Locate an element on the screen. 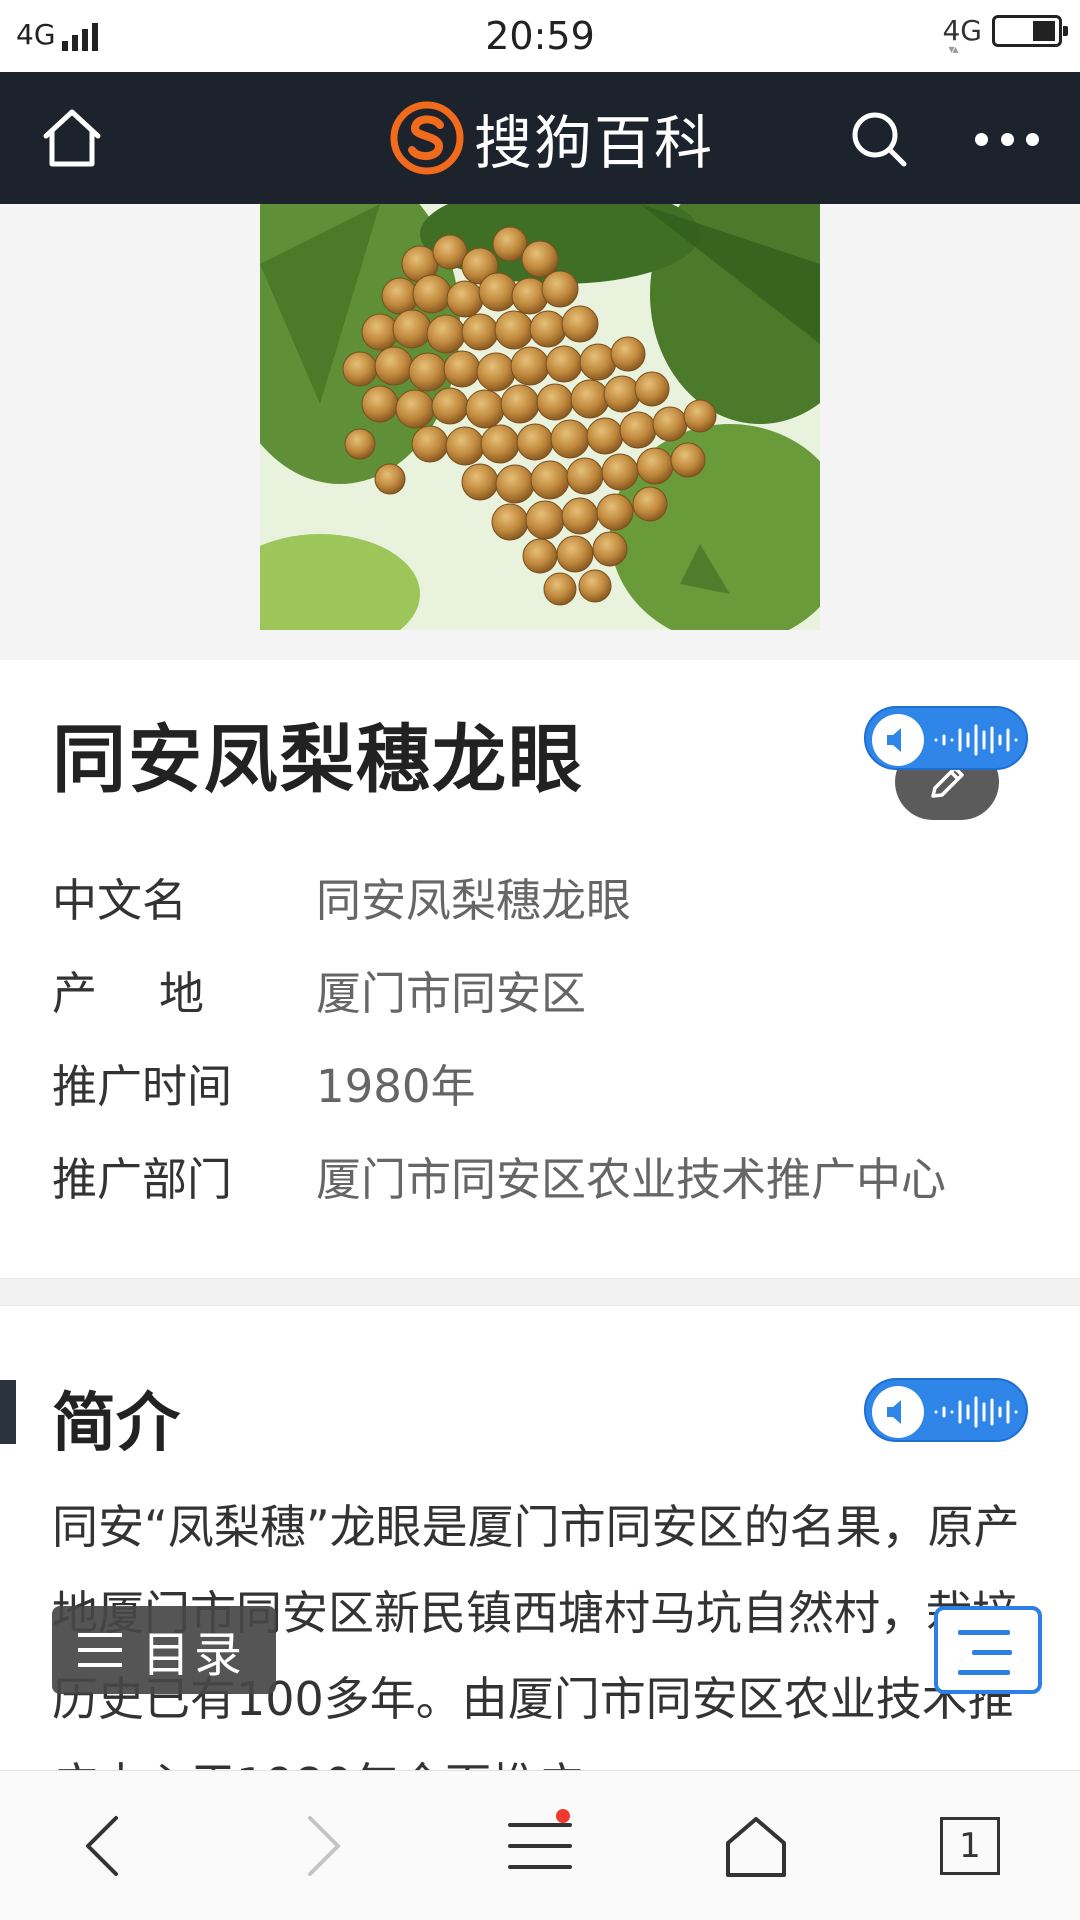  section-divider is located at coordinates (540, 1292).